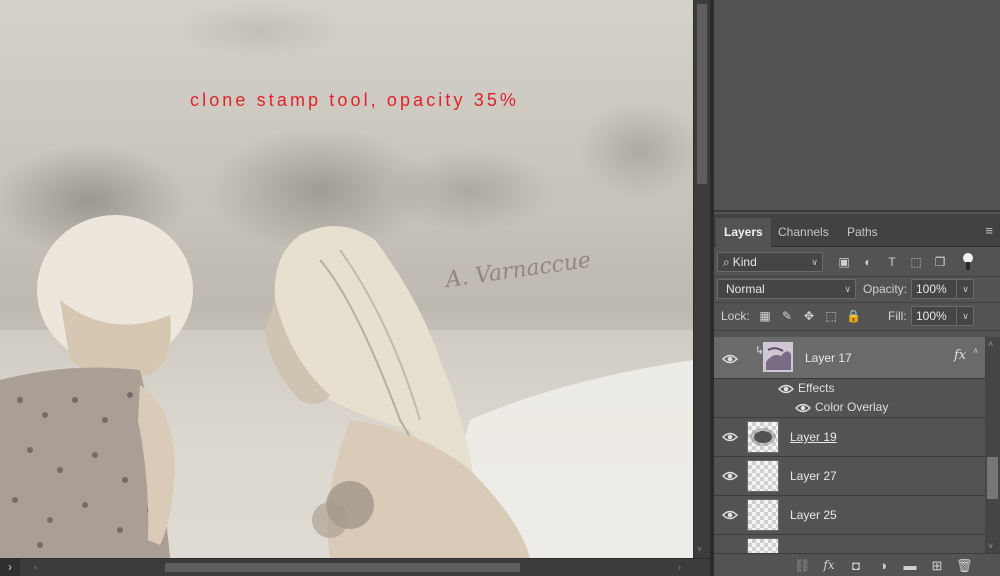  I want to click on panel-tab-bar: Layers Channels Paths ≡, so click(857, 230).